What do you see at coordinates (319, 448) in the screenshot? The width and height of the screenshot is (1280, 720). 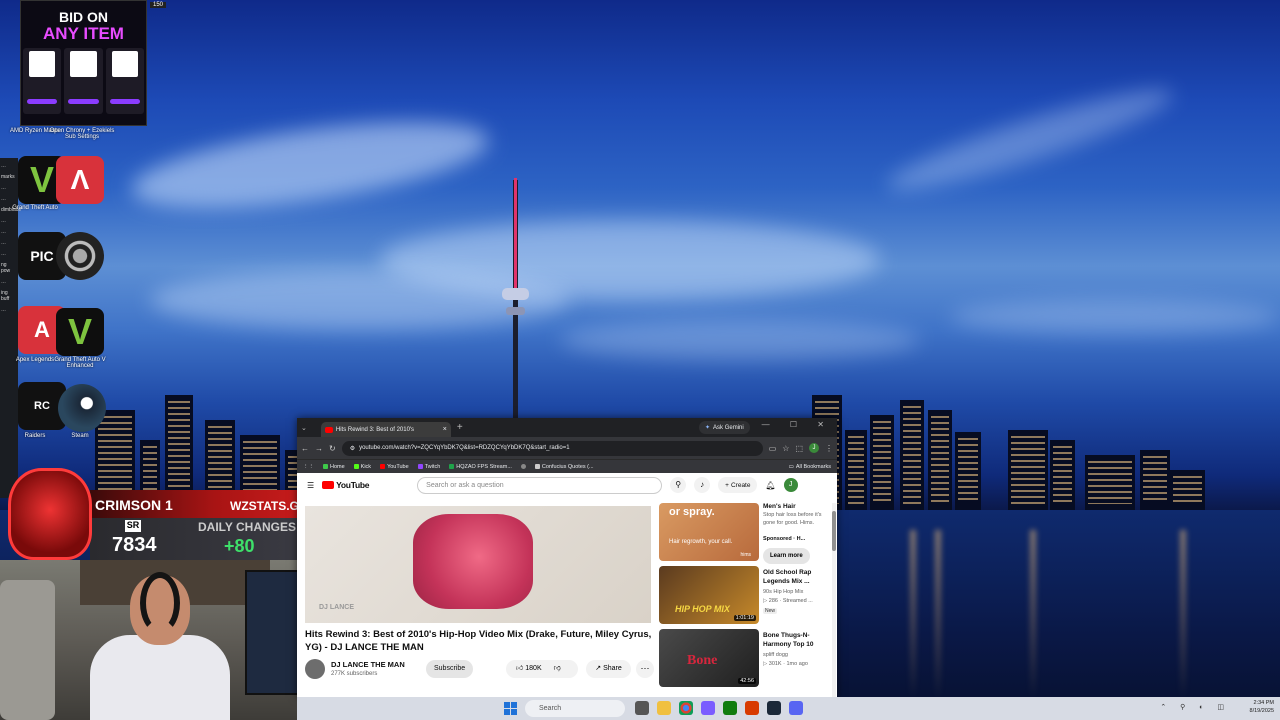 I see `forward-icon: →` at bounding box center [319, 448].